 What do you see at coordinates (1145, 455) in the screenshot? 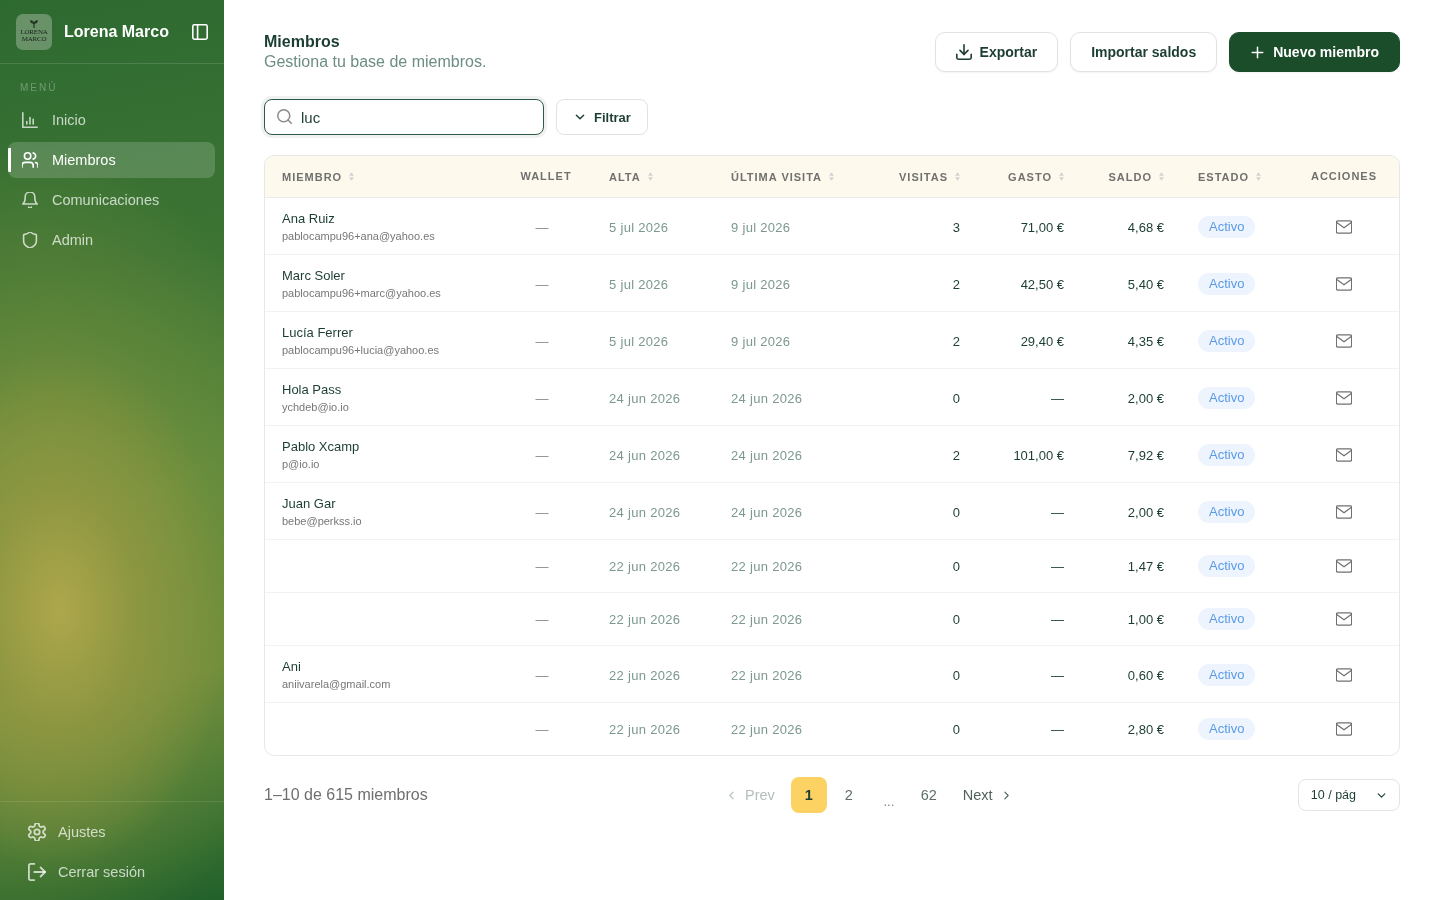
I see `table-cell: 7,92 €` at bounding box center [1145, 455].